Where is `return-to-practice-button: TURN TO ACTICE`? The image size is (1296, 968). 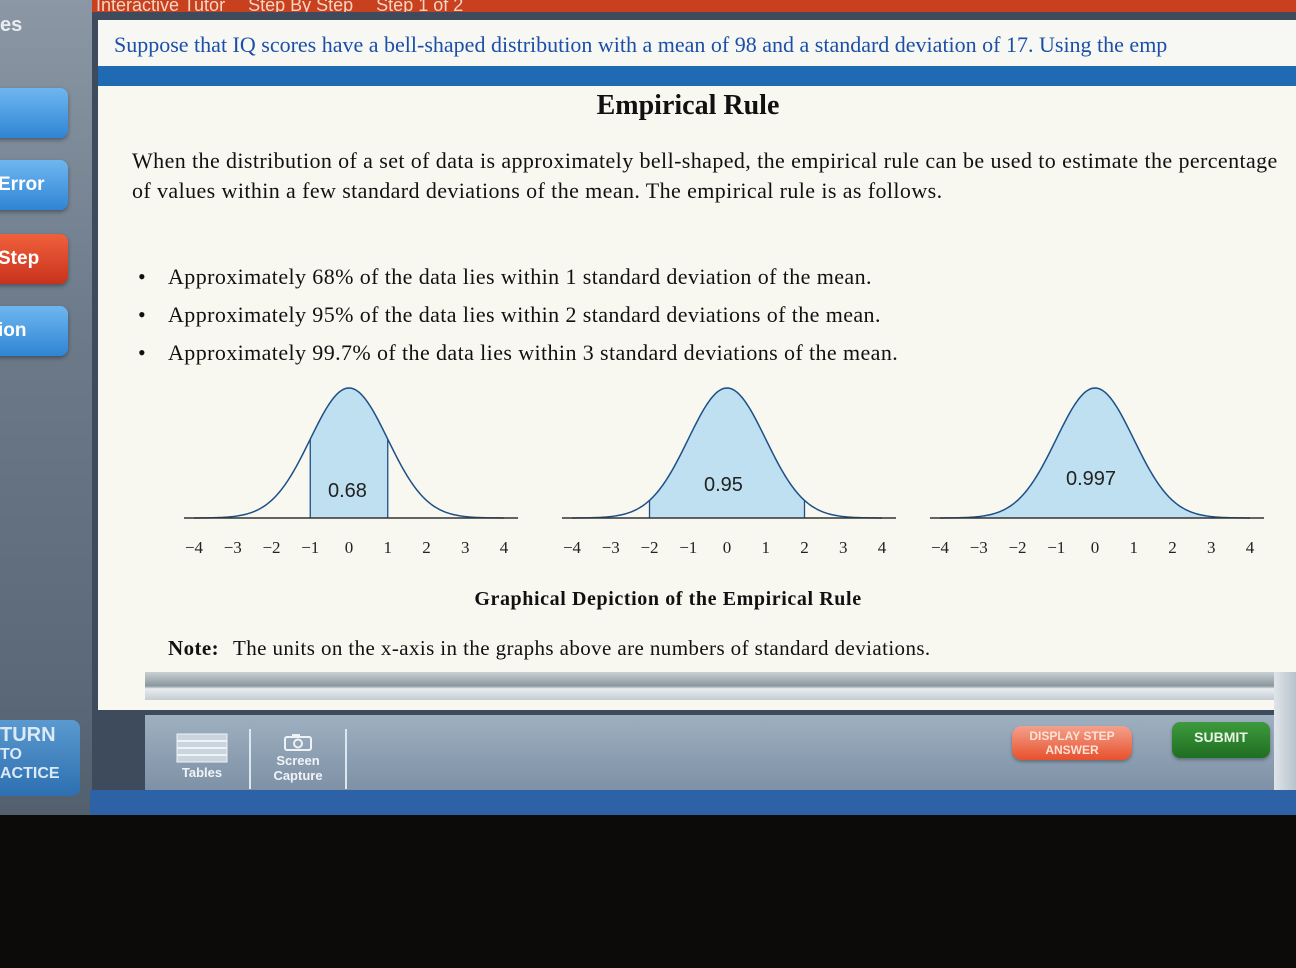
return-to-practice-button: TURN TO ACTICE is located at coordinates (40, 758).